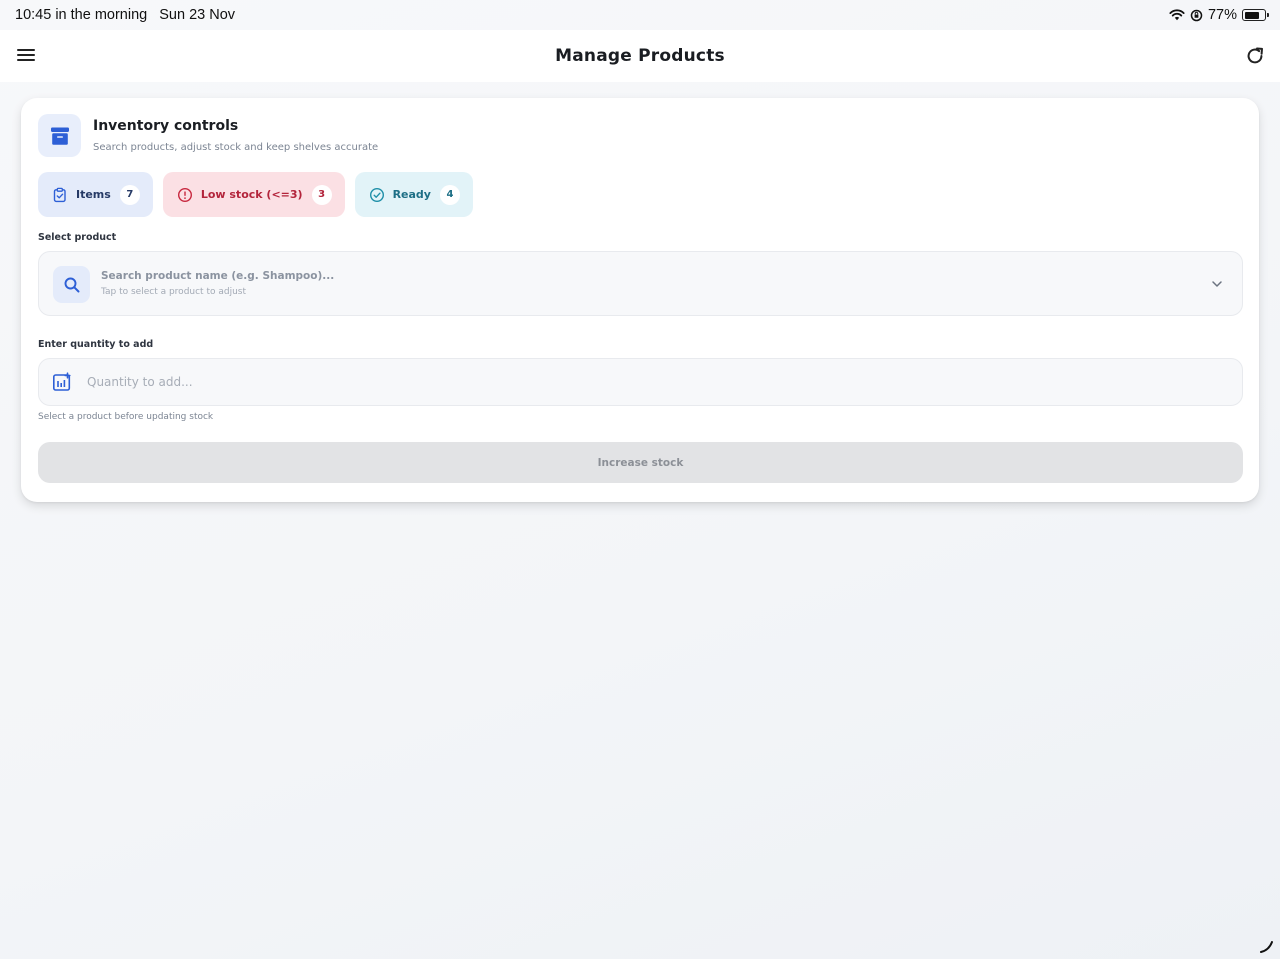 Image resolution: width=1280 pixels, height=959 pixels. What do you see at coordinates (197, 15) in the screenshot?
I see `status-date: Sun 23 Nov` at bounding box center [197, 15].